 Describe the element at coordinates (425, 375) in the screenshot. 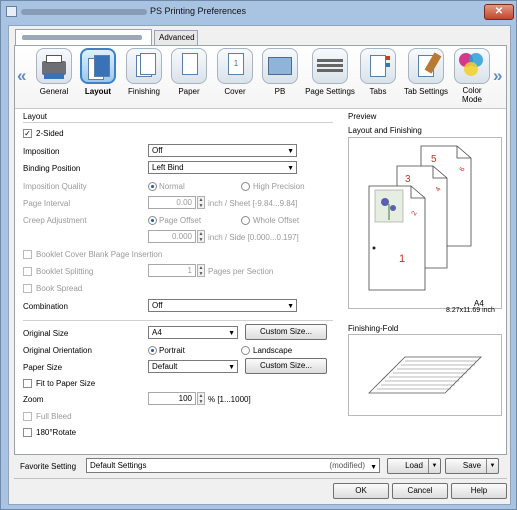

I see `finishing-fold-preview` at that location.